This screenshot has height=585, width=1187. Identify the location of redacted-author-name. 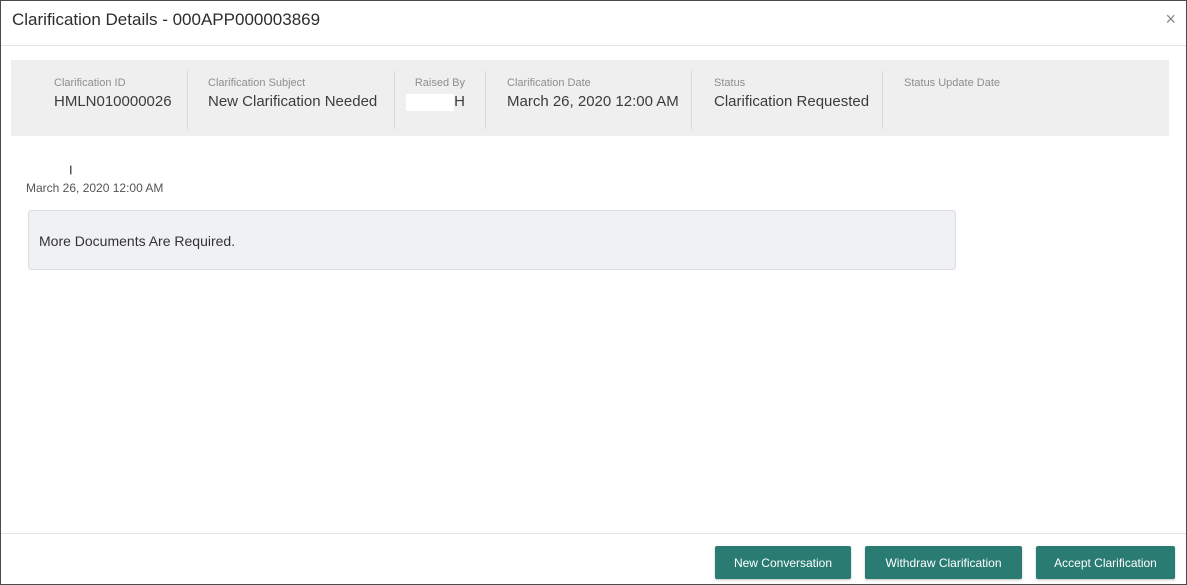
(42, 170).